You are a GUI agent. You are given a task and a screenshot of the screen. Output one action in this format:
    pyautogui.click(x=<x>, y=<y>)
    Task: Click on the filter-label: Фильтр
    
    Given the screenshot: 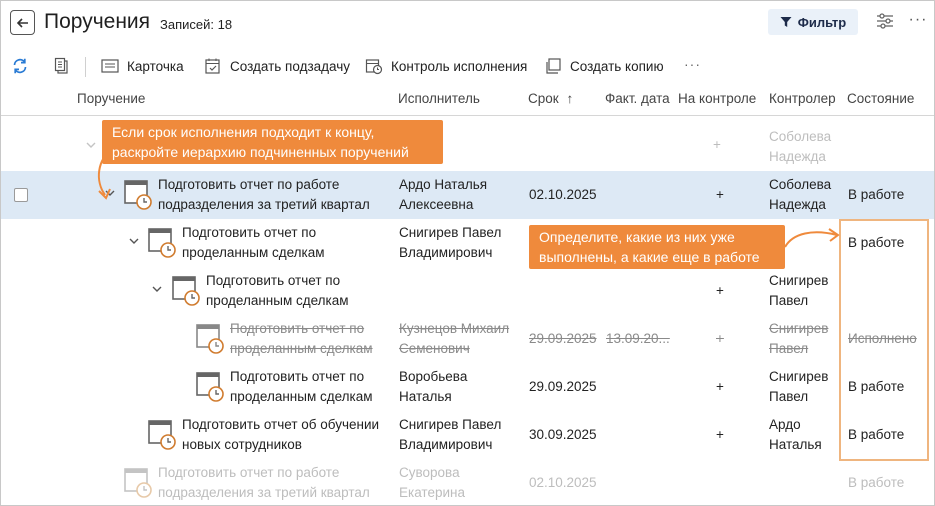 What is the action you would take?
    pyautogui.click(x=822, y=22)
    